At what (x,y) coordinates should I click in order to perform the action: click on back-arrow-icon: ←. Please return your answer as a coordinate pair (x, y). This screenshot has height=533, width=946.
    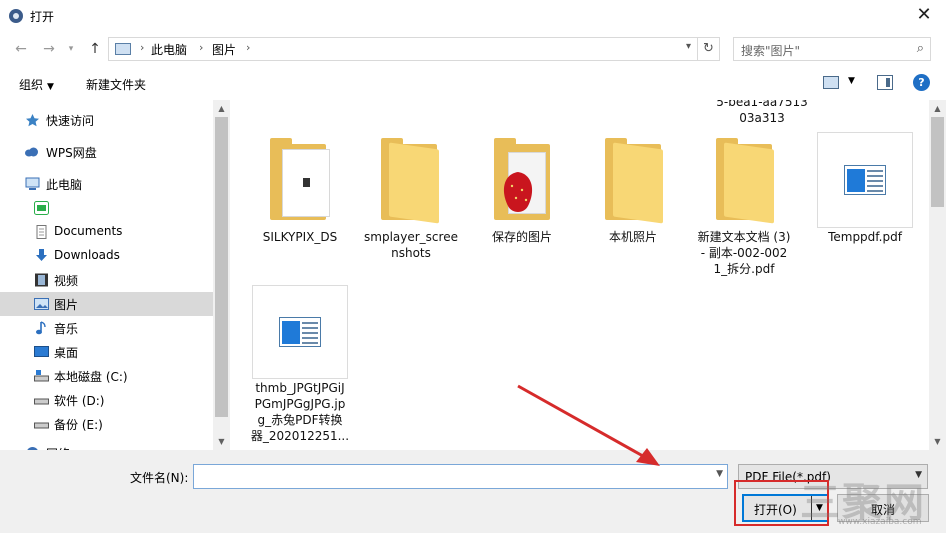
    Looking at the image, I should click on (21, 49).